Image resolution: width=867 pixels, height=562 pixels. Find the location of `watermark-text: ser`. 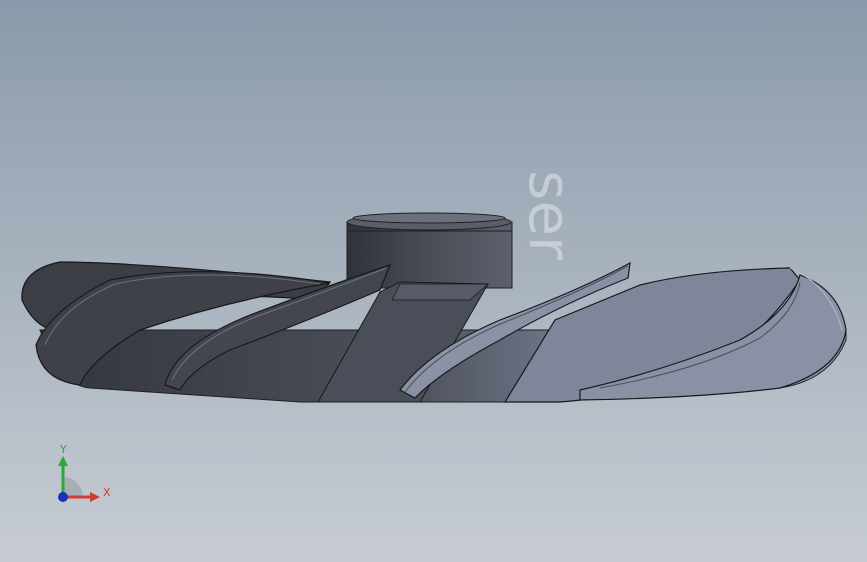

watermark-text: ser is located at coordinates (550, 215).